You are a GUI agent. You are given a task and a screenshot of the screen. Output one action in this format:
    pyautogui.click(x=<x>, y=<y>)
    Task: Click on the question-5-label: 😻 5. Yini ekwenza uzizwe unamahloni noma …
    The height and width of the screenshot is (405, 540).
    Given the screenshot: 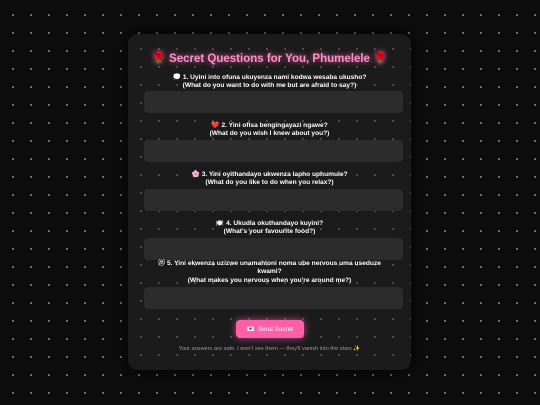 What is the action you would take?
    pyautogui.click(x=269, y=272)
    